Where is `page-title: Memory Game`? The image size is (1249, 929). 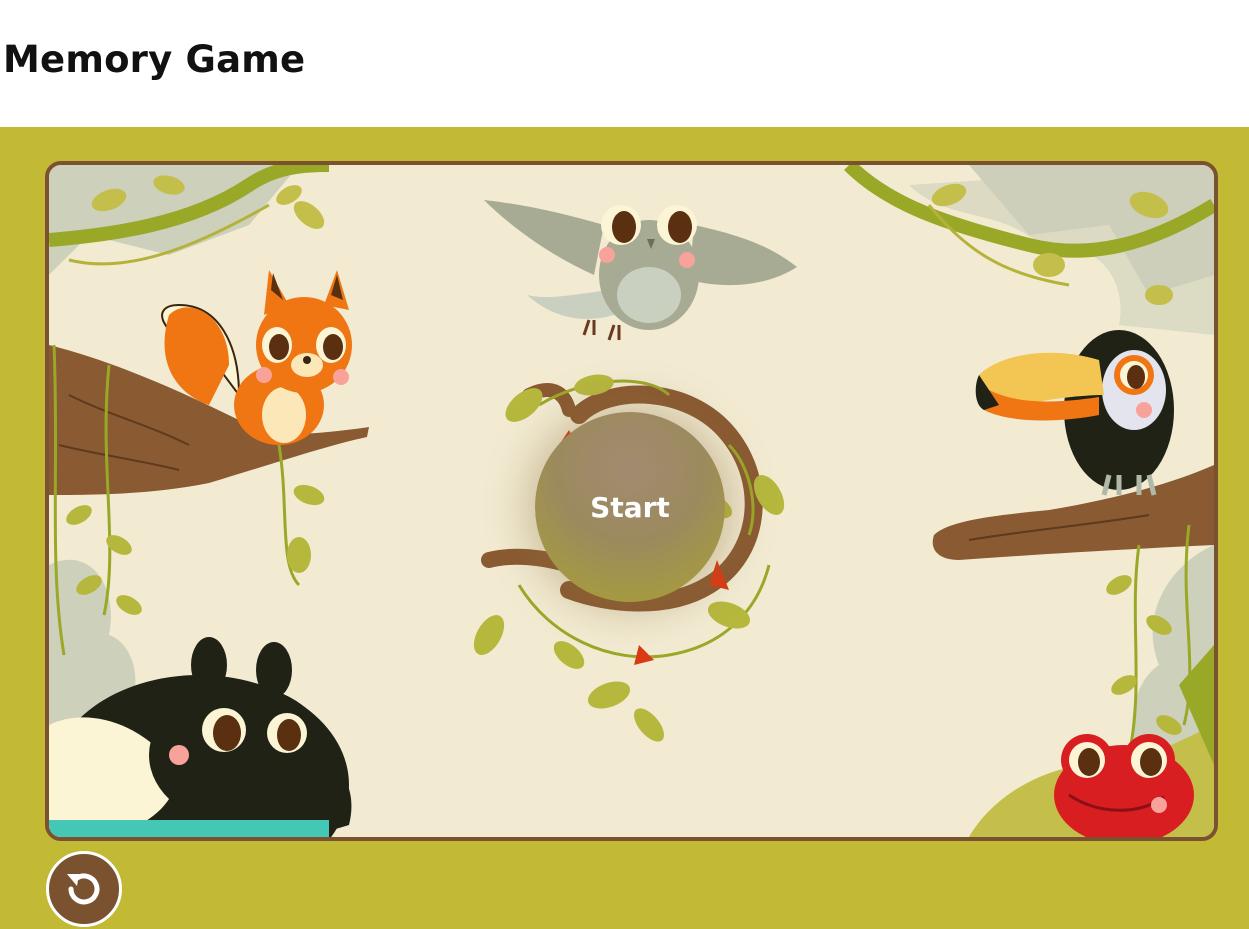 page-title: Memory Game is located at coordinates (154, 59).